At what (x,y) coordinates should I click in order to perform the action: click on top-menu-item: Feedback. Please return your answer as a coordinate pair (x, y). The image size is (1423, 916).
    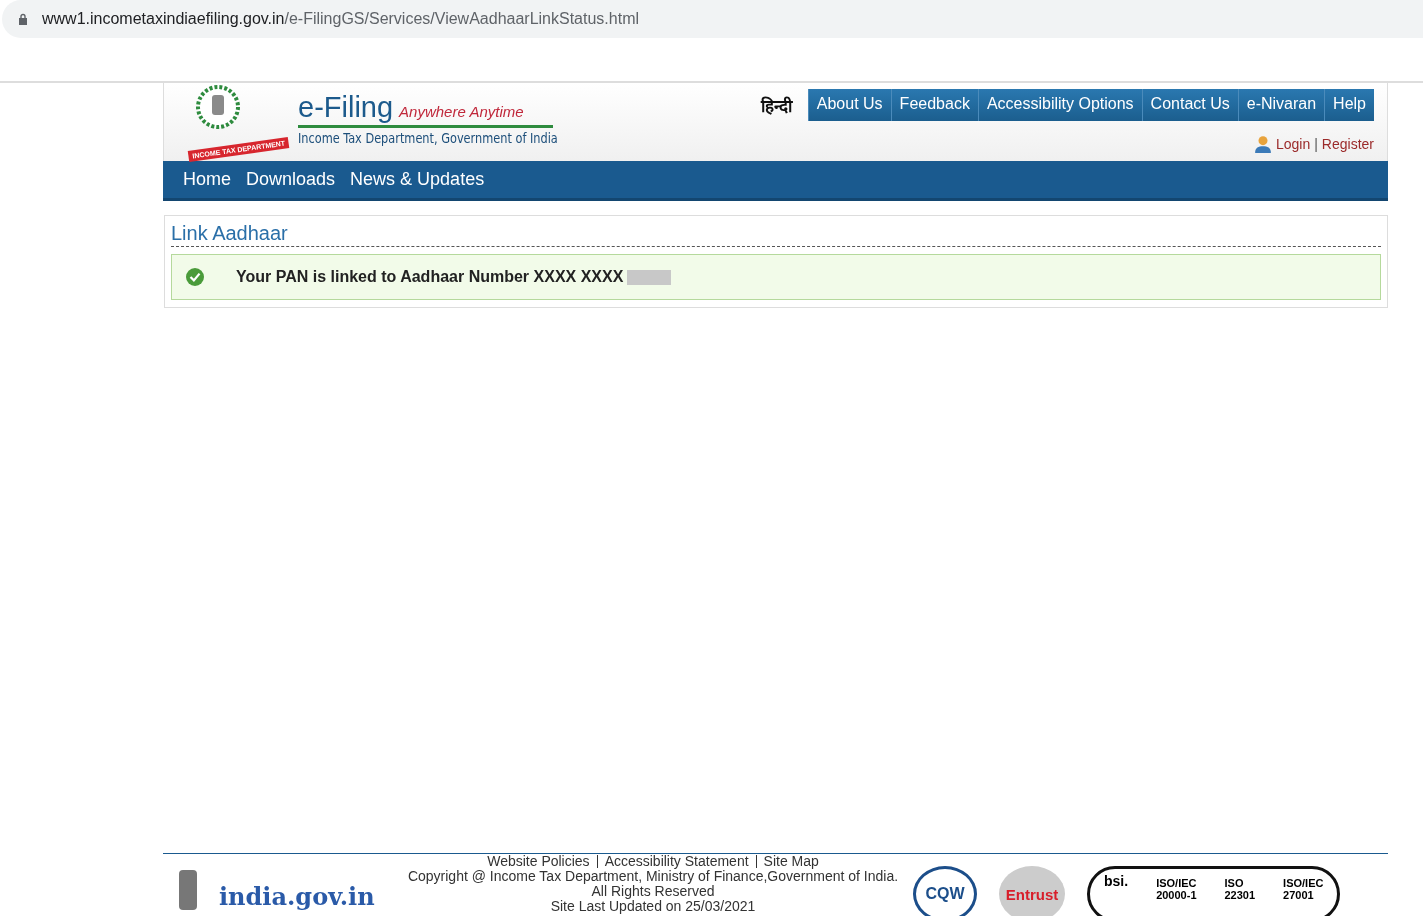
    Looking at the image, I should click on (934, 105).